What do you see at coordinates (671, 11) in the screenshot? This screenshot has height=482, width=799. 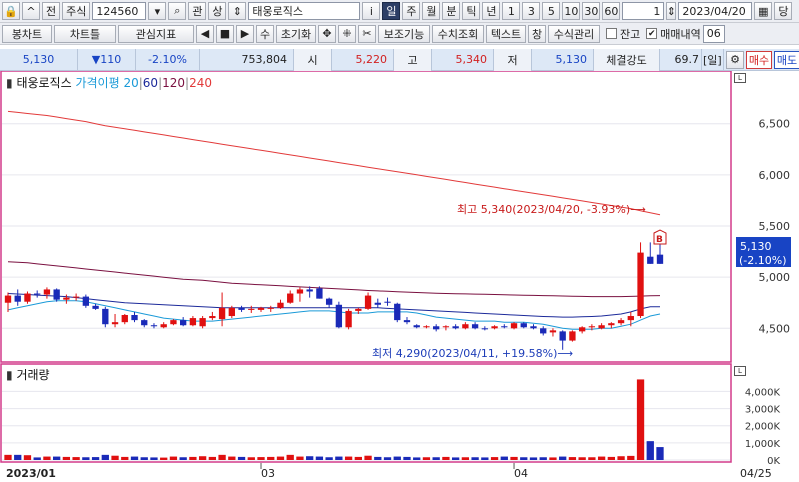 I see `interval-spin-icon: ⇕` at bounding box center [671, 11].